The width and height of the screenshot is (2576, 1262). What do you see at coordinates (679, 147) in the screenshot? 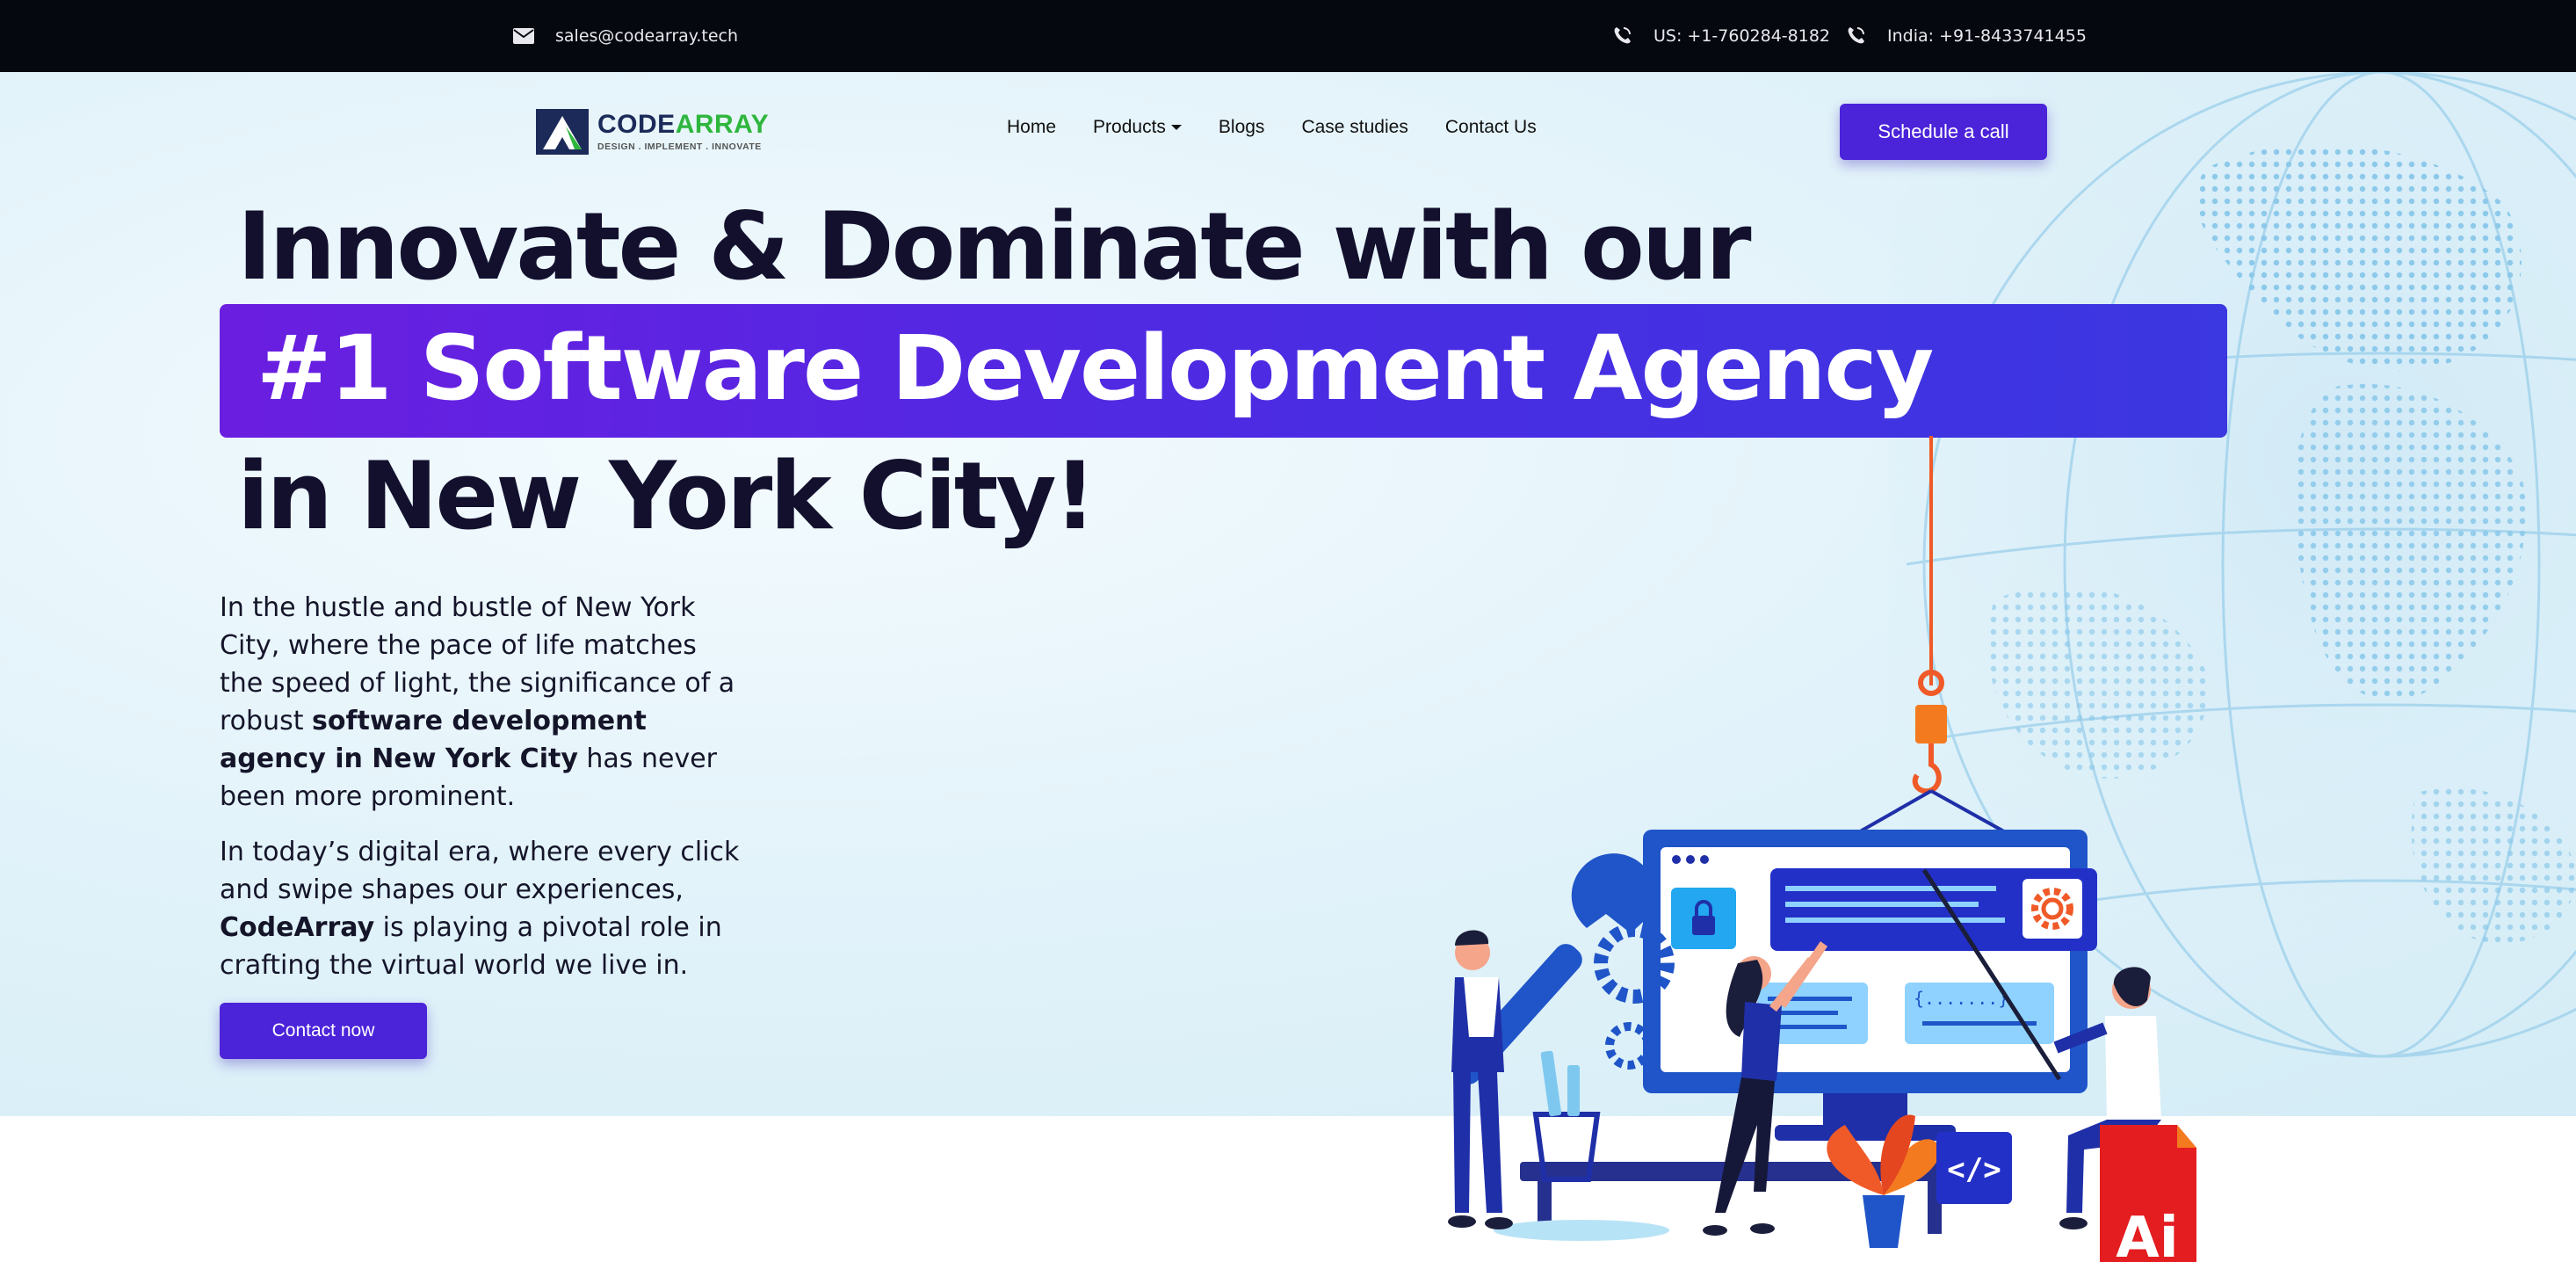
I see `logo-tagline: DESIGN . IMPLEMENT . INNOVATE` at bounding box center [679, 147].